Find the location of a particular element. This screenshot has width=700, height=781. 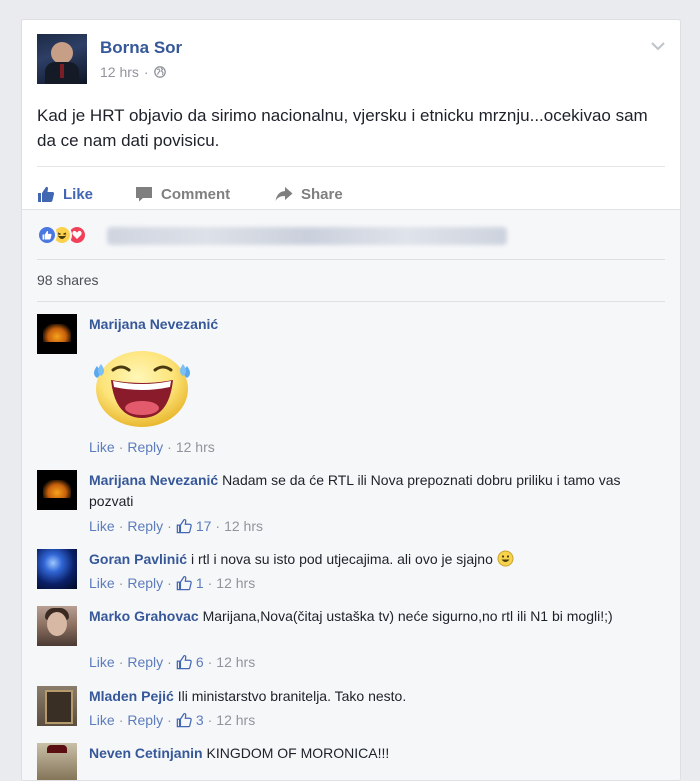

comment-meta: Like · Reply · 3 · 12 hrs is located at coordinates (172, 720).